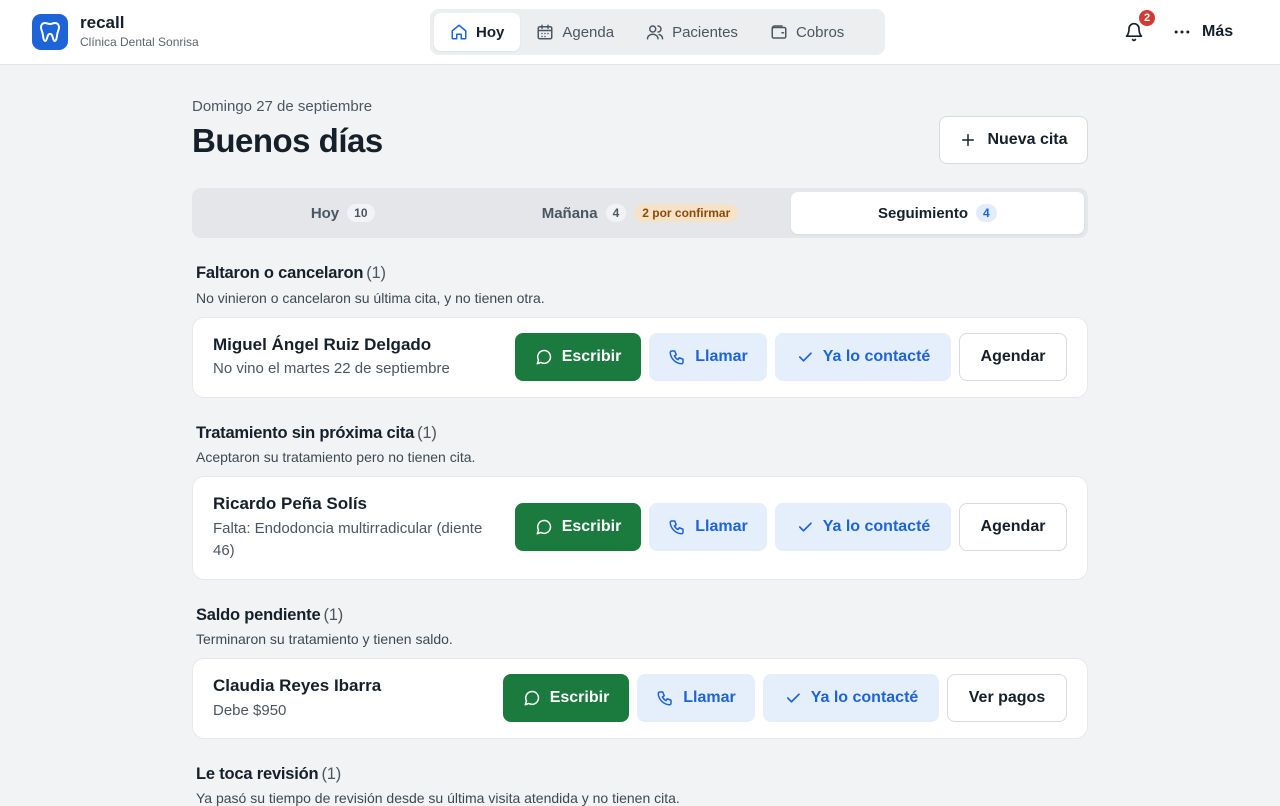  Describe the element at coordinates (820, 32) in the screenshot. I see `nav-label: Cobros` at that location.